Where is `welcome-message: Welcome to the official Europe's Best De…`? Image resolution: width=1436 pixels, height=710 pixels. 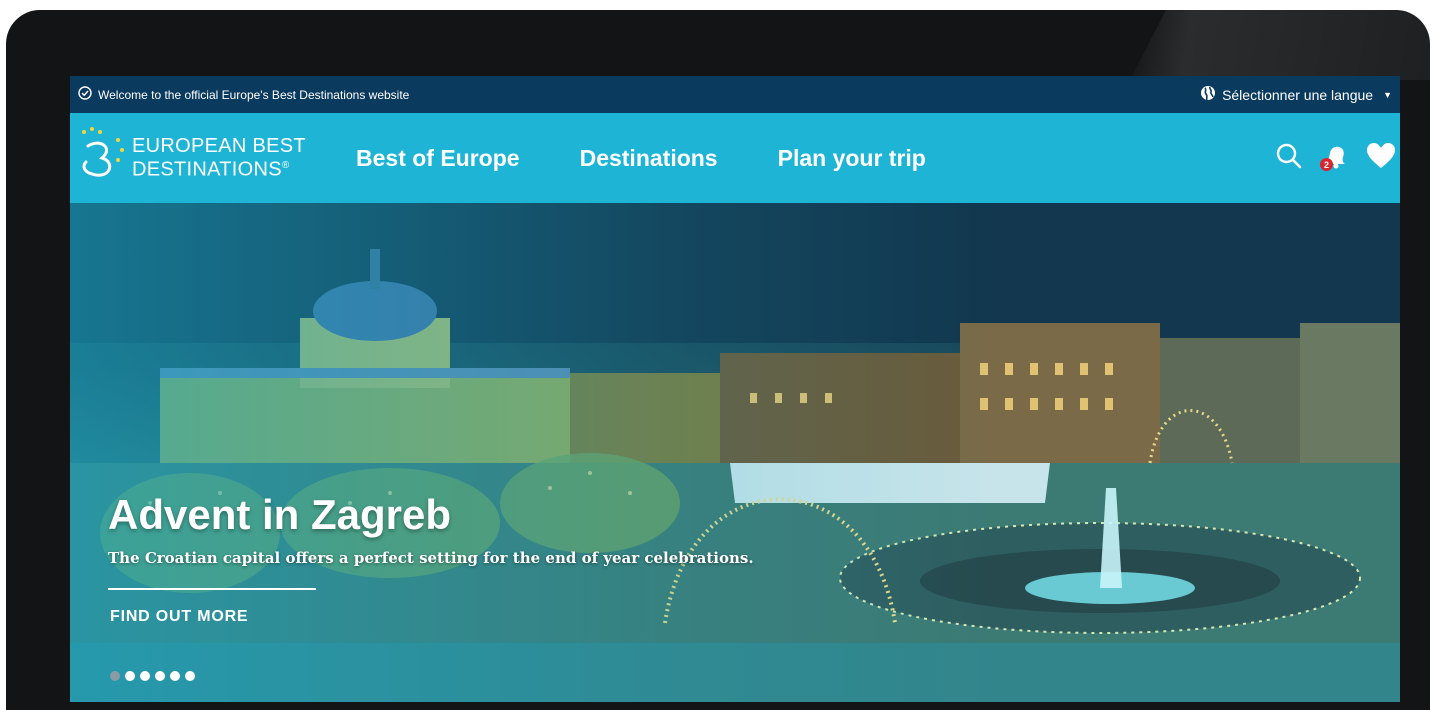 welcome-message: Welcome to the official Europe's Best De… is located at coordinates (243, 94).